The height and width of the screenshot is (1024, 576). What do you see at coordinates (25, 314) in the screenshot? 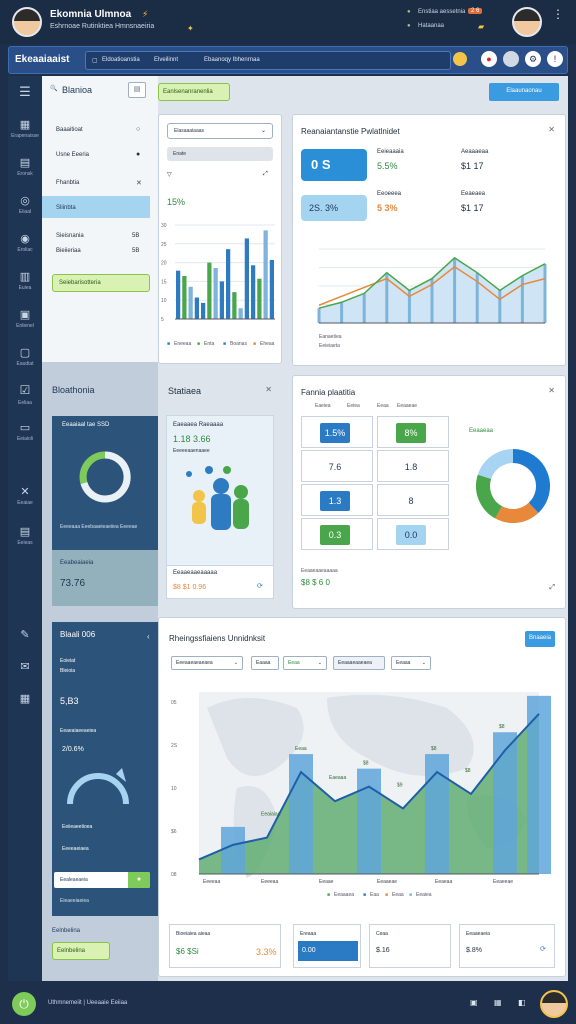
I see `document-icon: ▣` at bounding box center [25, 314].